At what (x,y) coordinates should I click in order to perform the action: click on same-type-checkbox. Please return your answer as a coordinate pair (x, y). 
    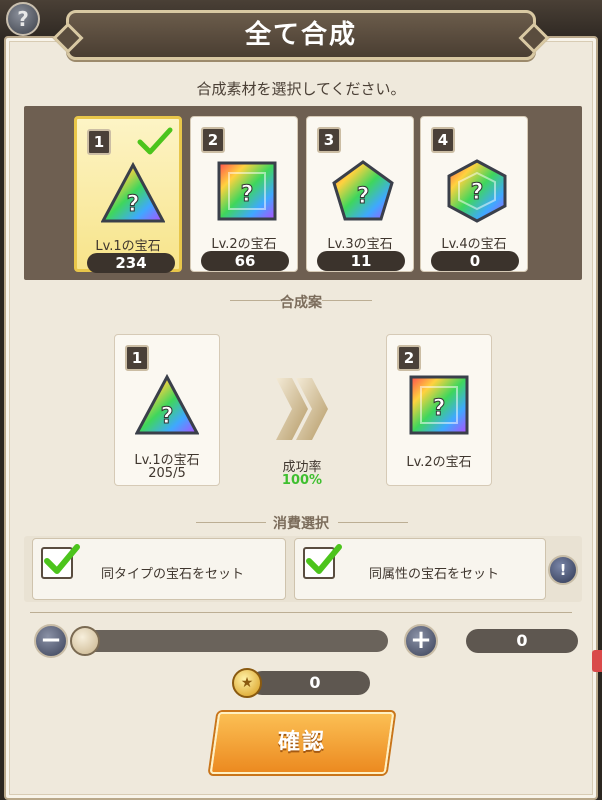
    Looking at the image, I should click on (60, 561).